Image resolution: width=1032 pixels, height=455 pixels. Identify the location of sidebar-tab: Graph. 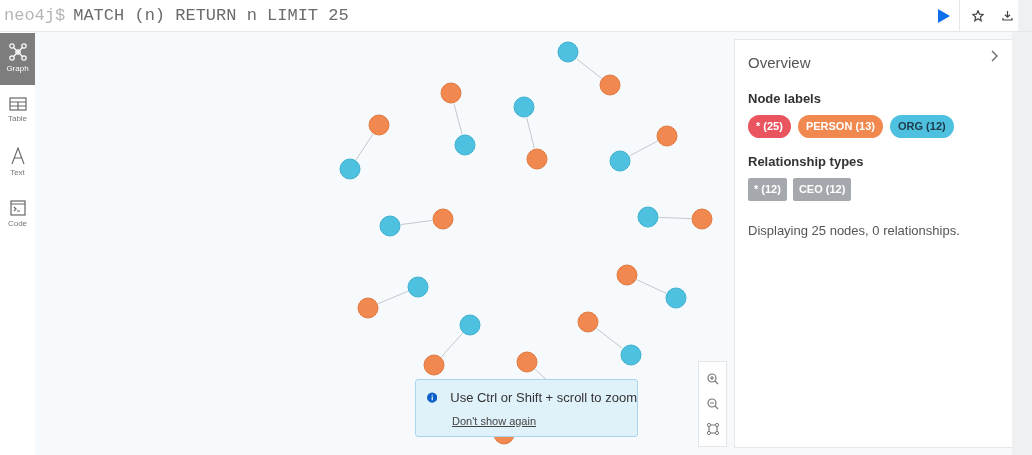
(17, 59).